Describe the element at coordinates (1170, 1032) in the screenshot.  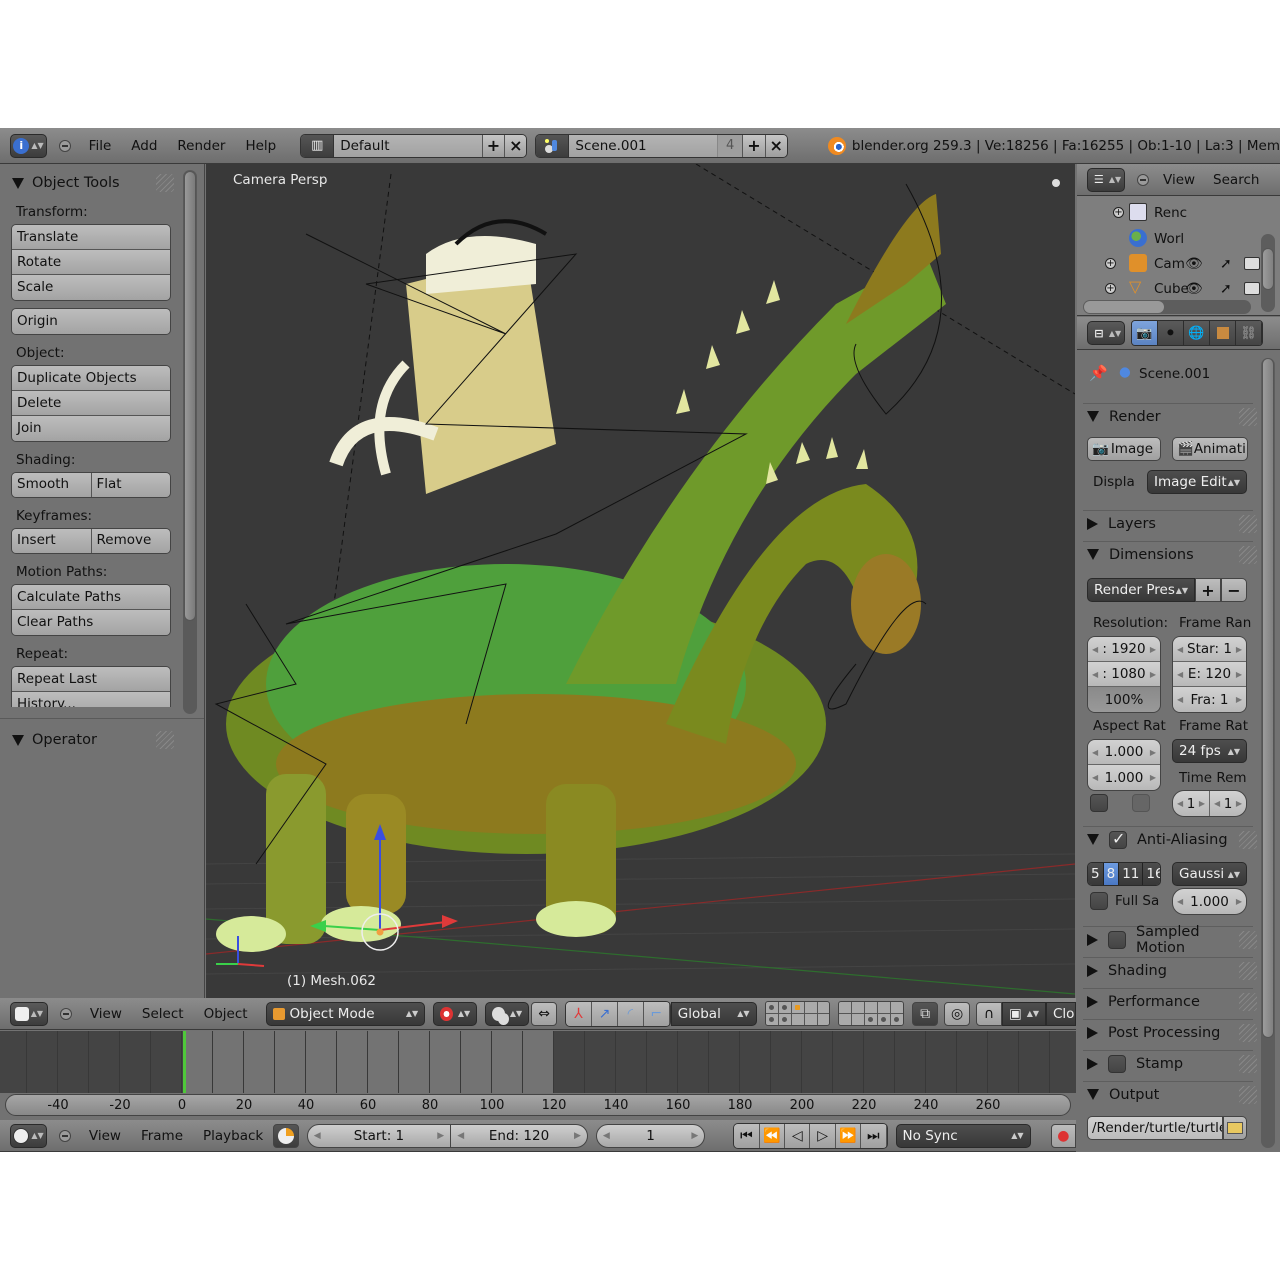
I see `post-processing-panel-header: Post Processing` at that location.